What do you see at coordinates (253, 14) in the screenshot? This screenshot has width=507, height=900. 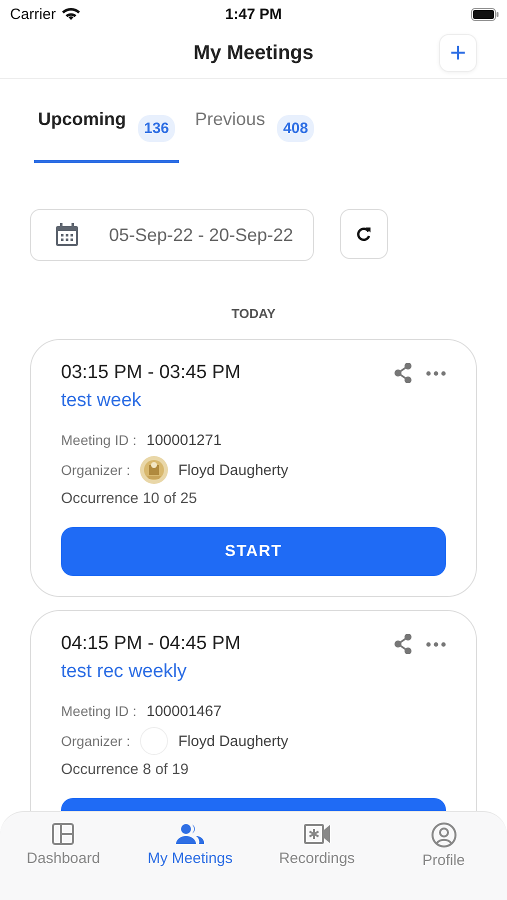 I see `clock-time: 1:47 PM` at bounding box center [253, 14].